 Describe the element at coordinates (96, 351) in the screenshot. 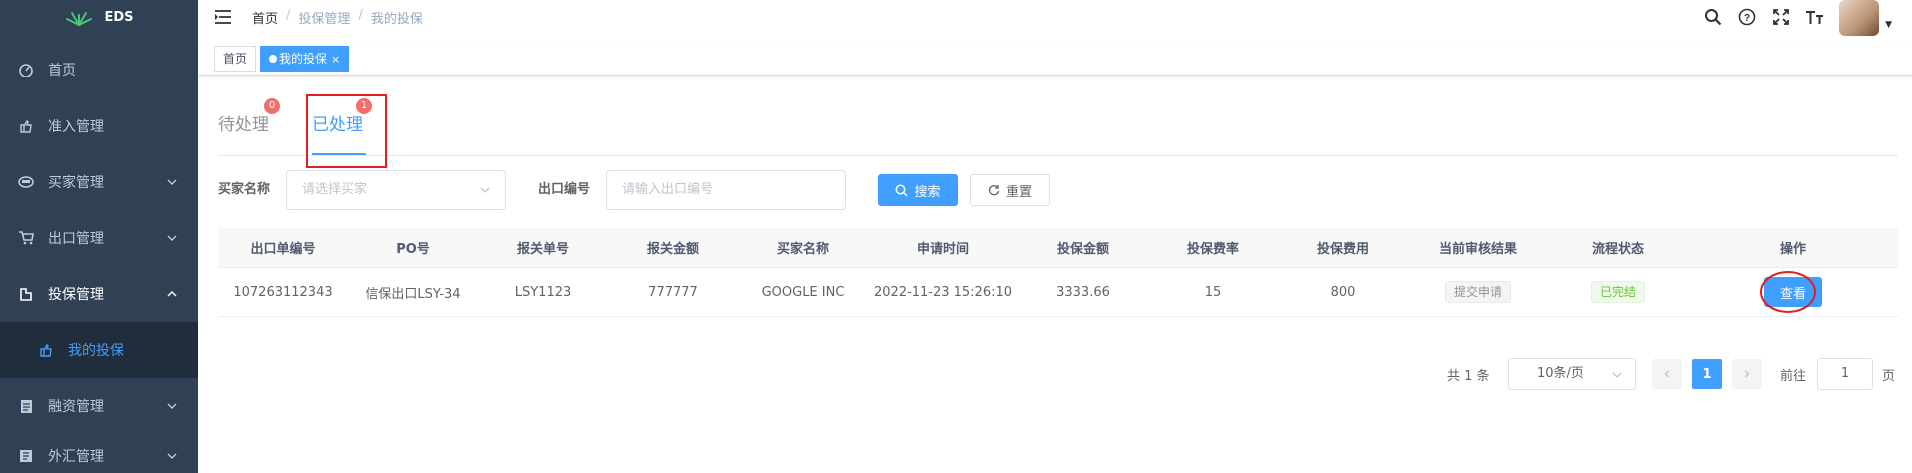

I see `sidebar-item-label: 我的投保` at that location.